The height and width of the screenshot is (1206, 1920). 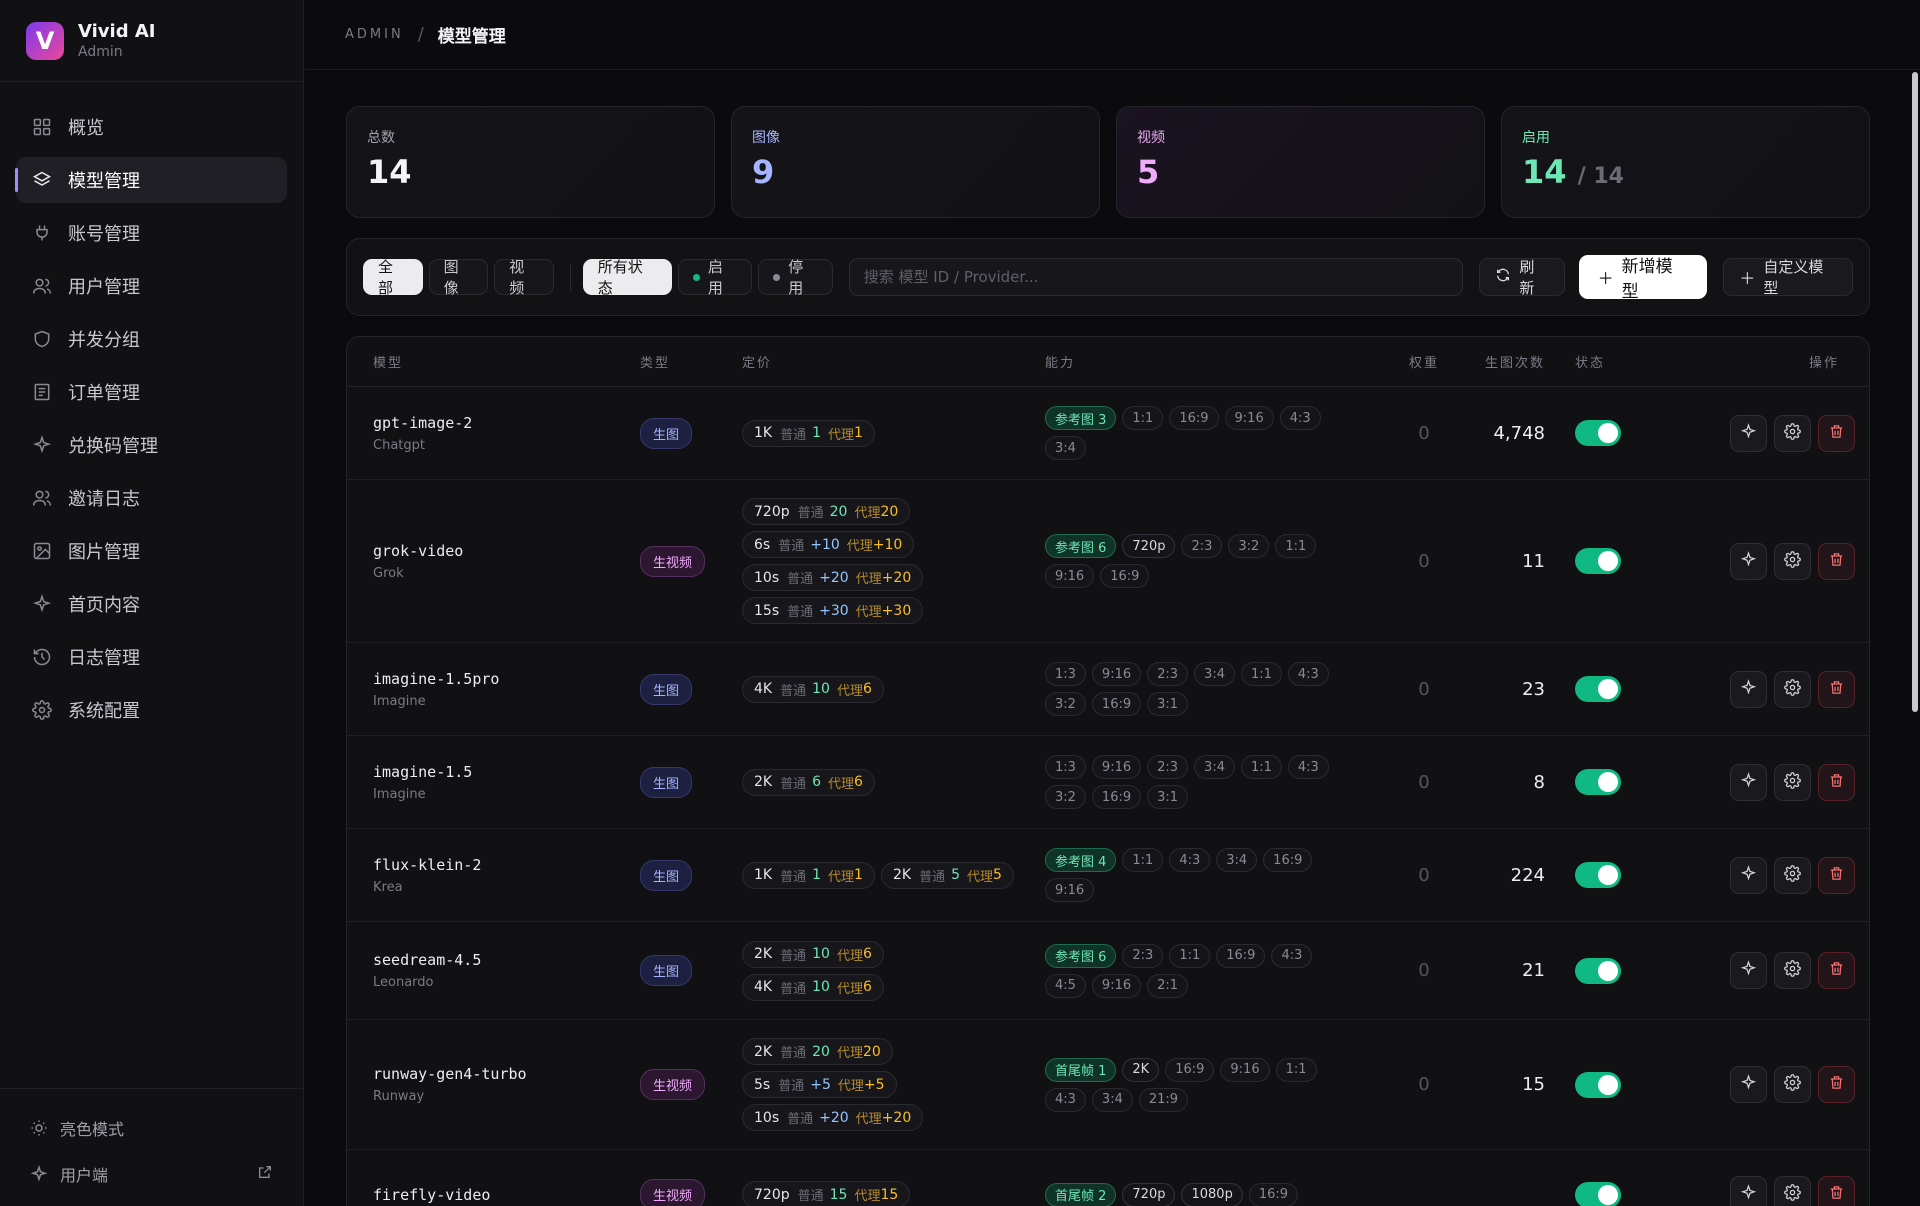 I want to click on capability-tag: 4:3, so click(x=1190, y=860).